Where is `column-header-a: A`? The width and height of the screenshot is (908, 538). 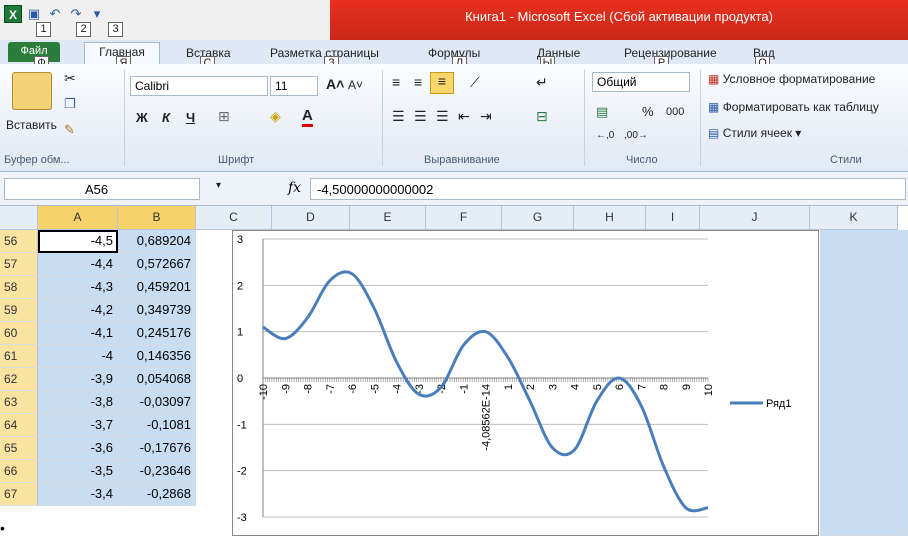
column-header-a: A is located at coordinates (78, 218).